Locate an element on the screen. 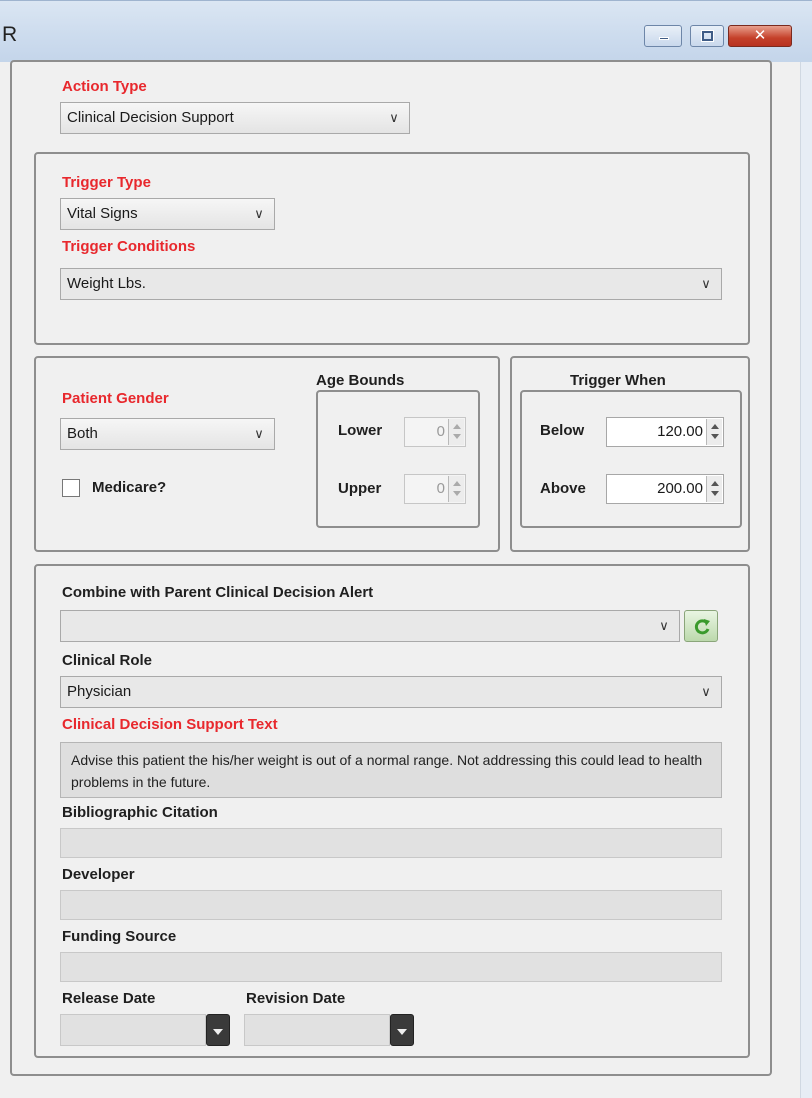  patient-gender-value: Both is located at coordinates (82, 433).